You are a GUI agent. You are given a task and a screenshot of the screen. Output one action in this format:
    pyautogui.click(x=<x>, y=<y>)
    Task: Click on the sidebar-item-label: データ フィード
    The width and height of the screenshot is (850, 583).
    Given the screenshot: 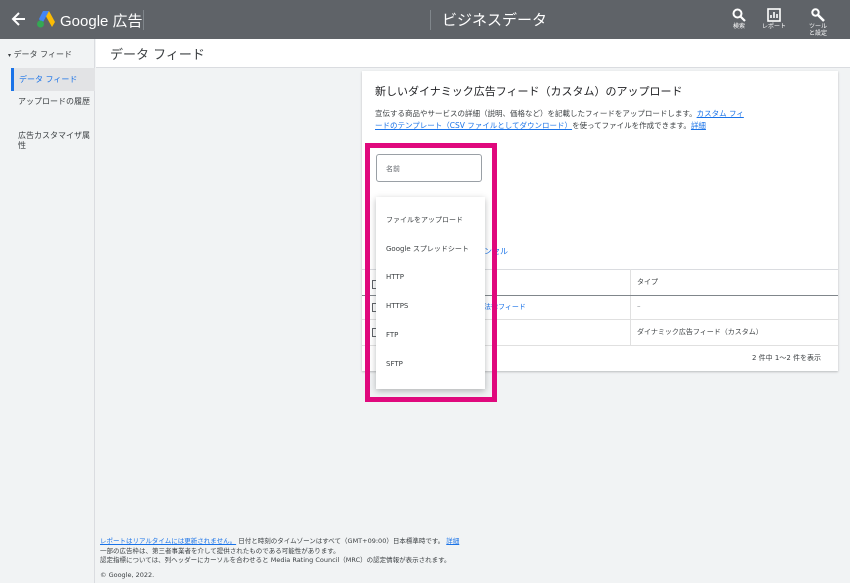 What is the action you would take?
    pyautogui.click(x=48, y=79)
    